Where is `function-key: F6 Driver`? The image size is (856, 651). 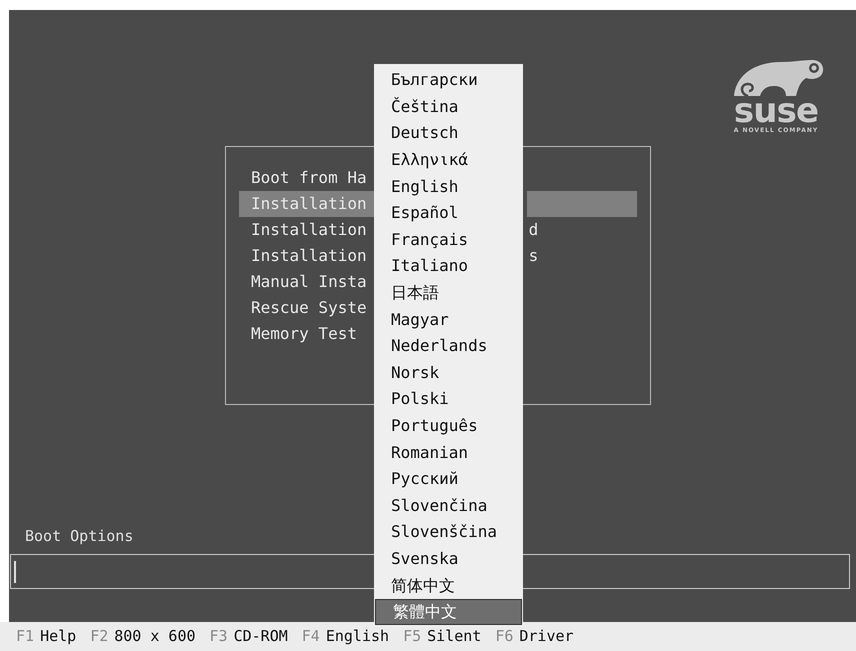
function-key: F6 Driver is located at coordinates (534, 636).